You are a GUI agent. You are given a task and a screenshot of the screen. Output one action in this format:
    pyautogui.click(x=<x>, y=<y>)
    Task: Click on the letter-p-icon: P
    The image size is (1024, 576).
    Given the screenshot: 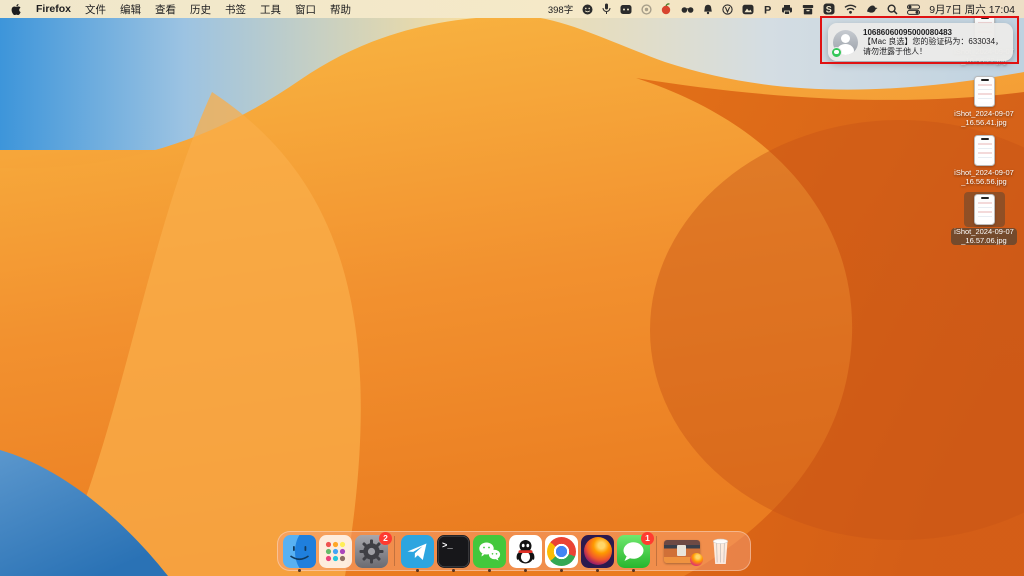 What is the action you would take?
    pyautogui.click(x=767, y=9)
    